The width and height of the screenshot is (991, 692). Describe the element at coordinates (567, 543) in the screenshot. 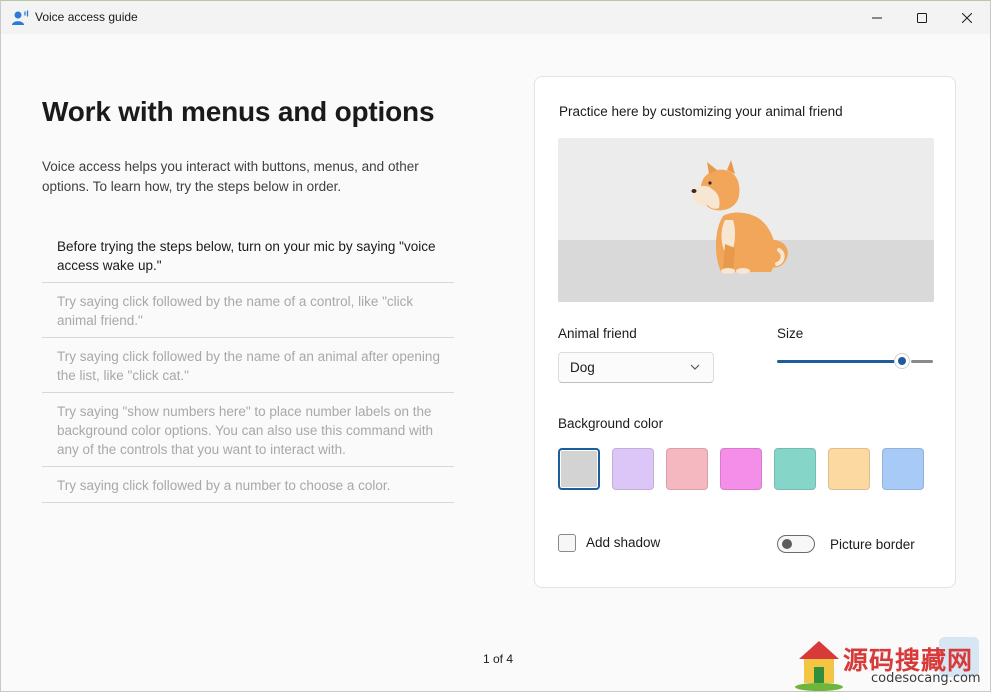

I see `add-shadow-checkbox` at that location.